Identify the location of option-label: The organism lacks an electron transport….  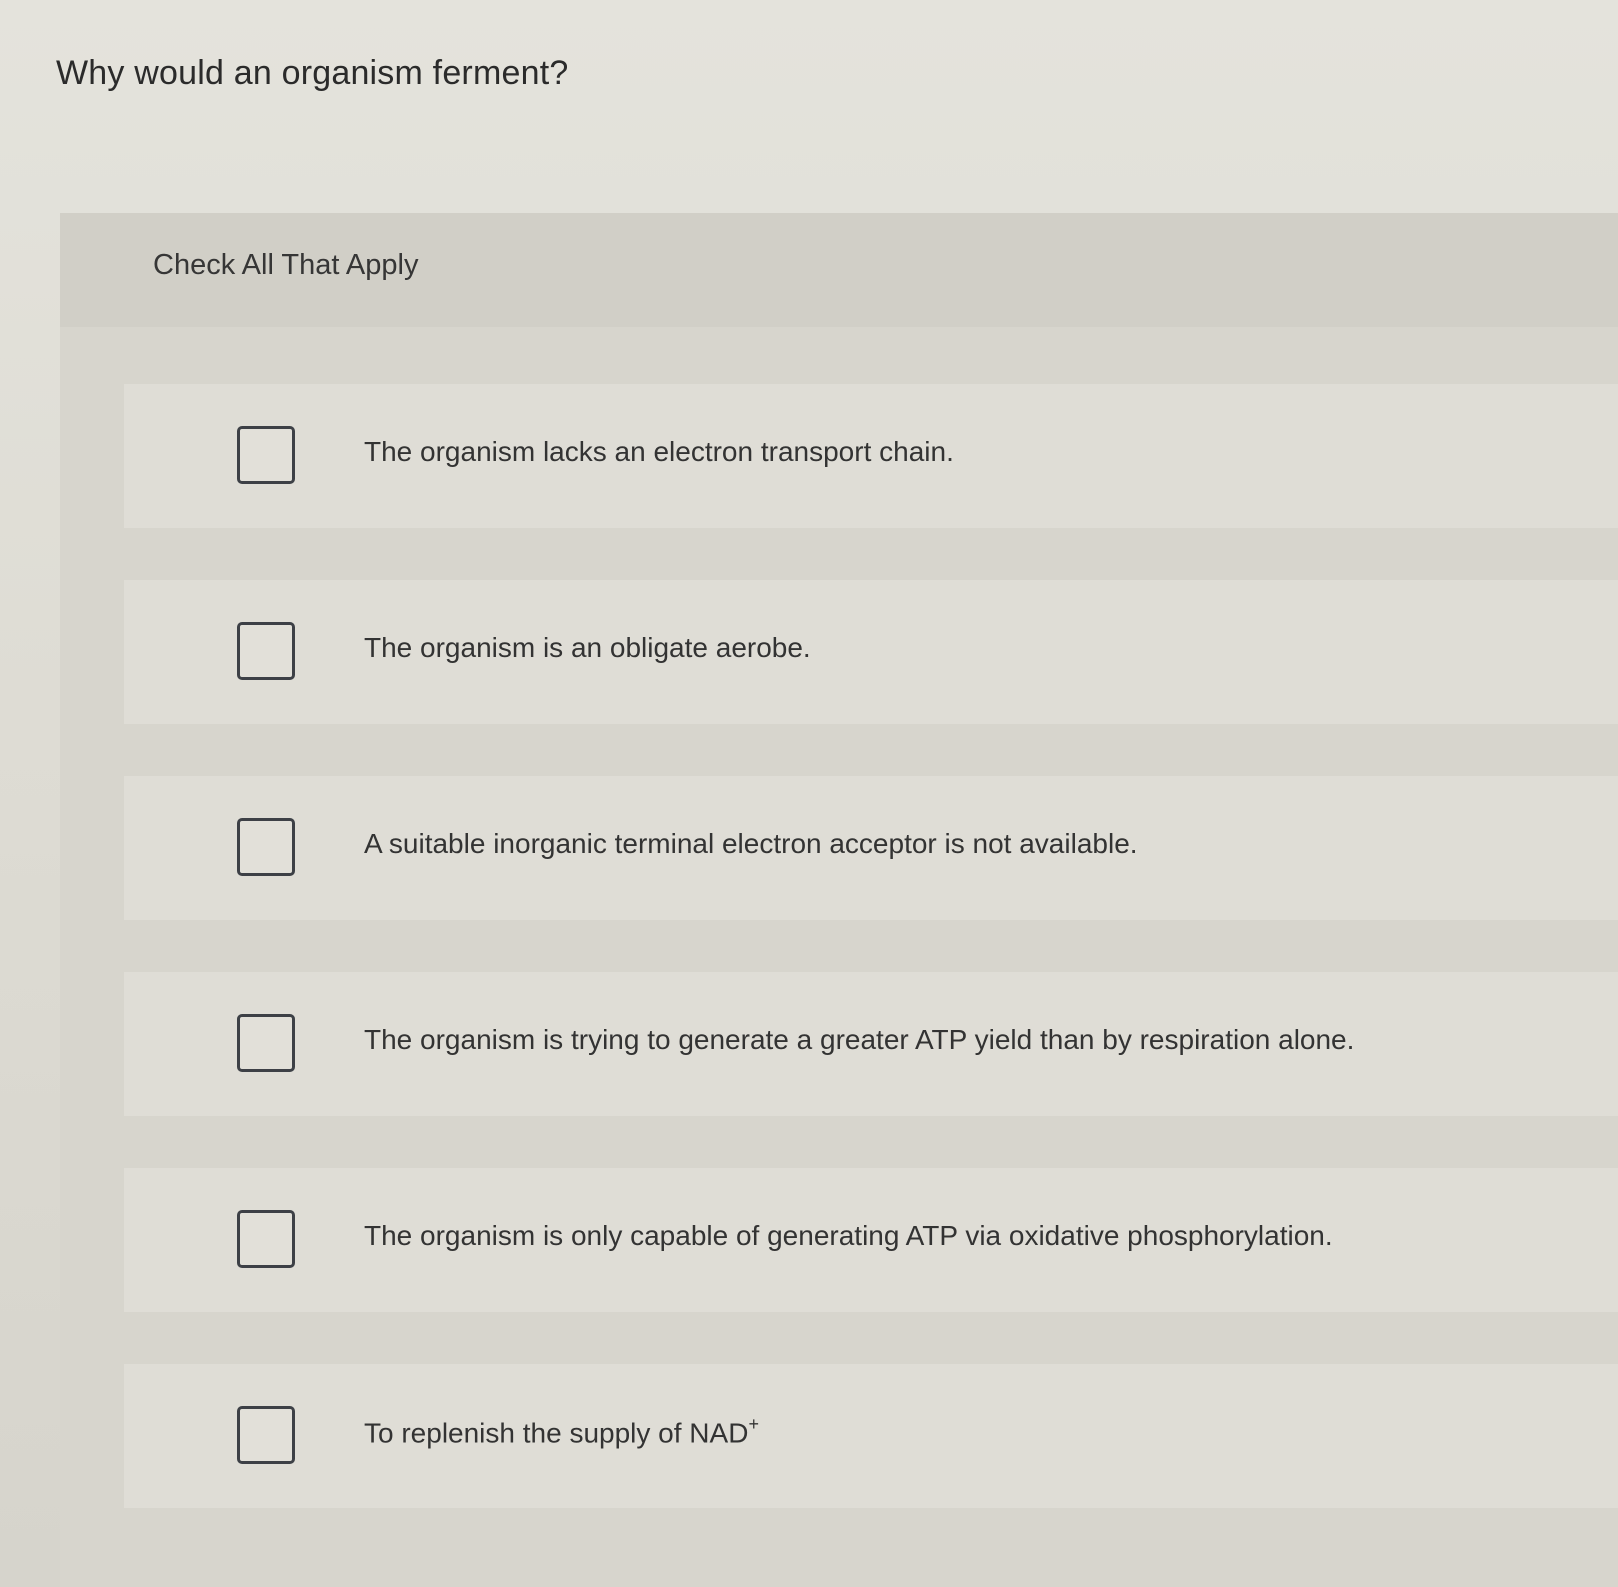
(659, 451).